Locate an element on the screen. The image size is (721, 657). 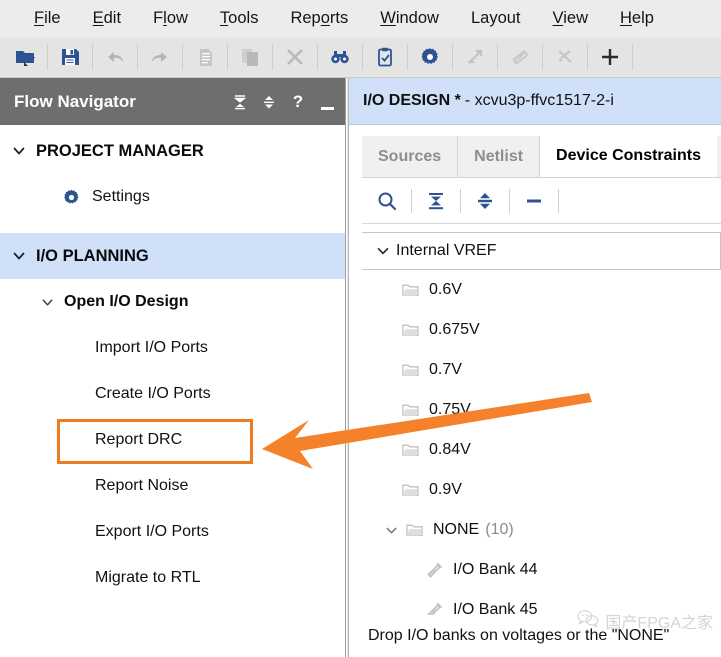
save-icon is located at coordinates (70, 57).